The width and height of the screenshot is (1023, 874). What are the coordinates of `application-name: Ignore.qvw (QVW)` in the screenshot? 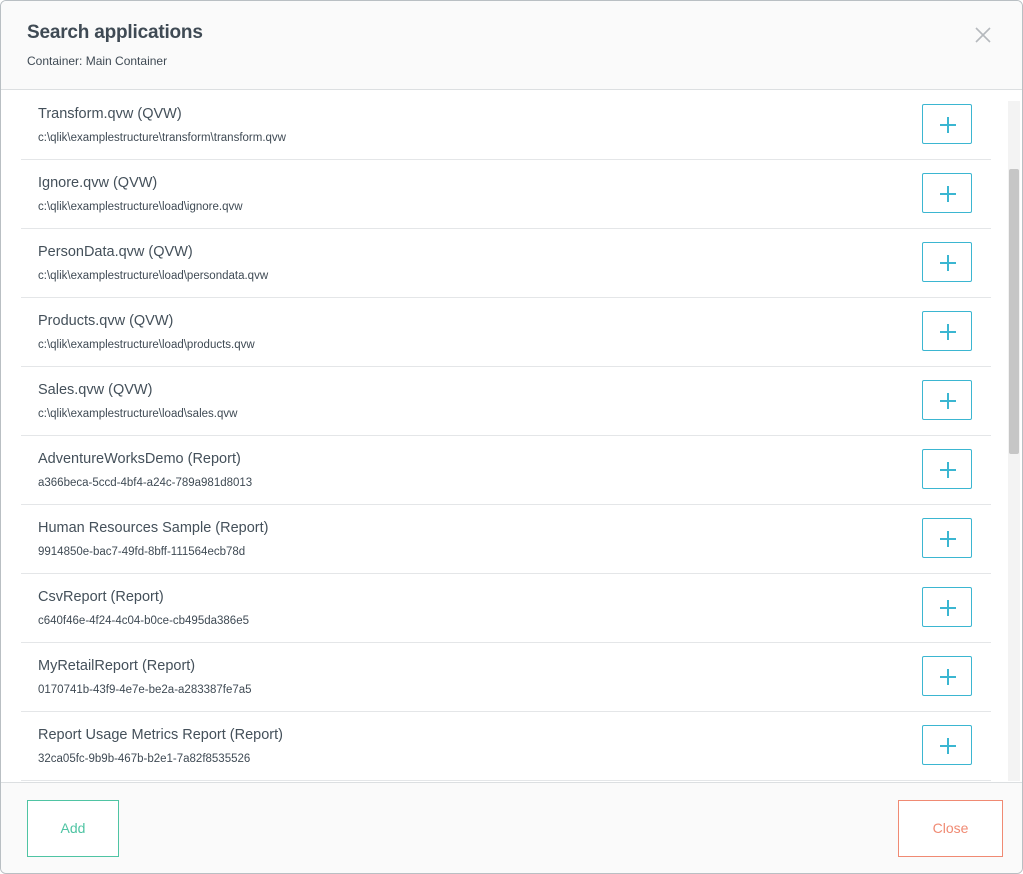 It's located at (98, 183).